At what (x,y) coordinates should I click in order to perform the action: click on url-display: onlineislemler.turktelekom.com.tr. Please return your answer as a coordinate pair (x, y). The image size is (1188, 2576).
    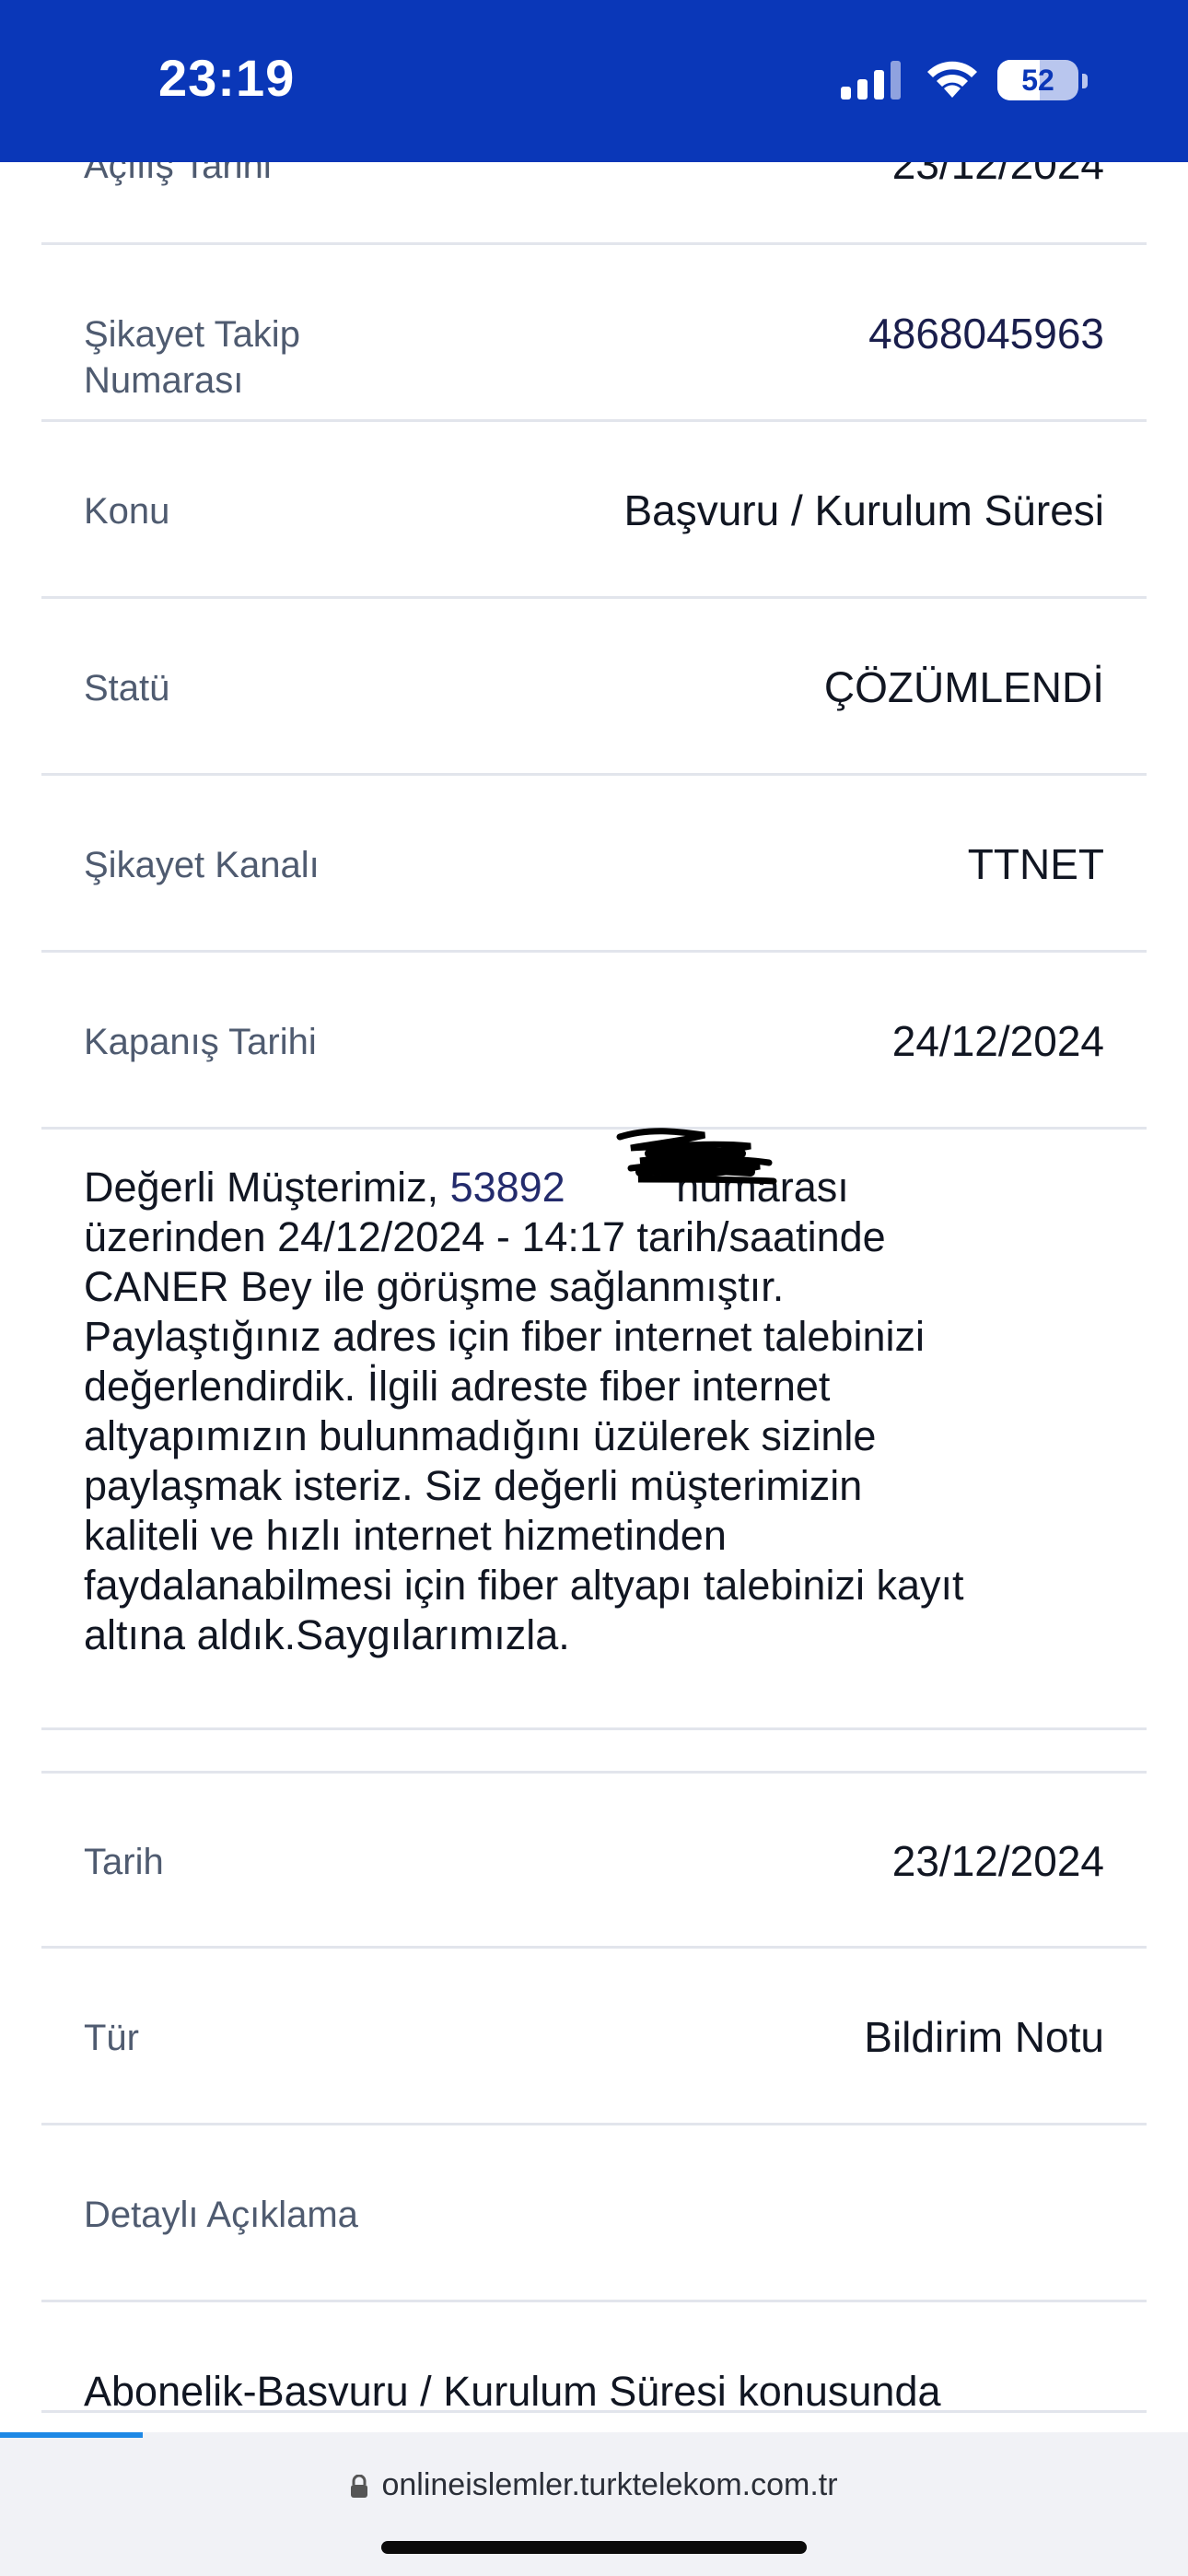
    Looking at the image, I should click on (594, 2485).